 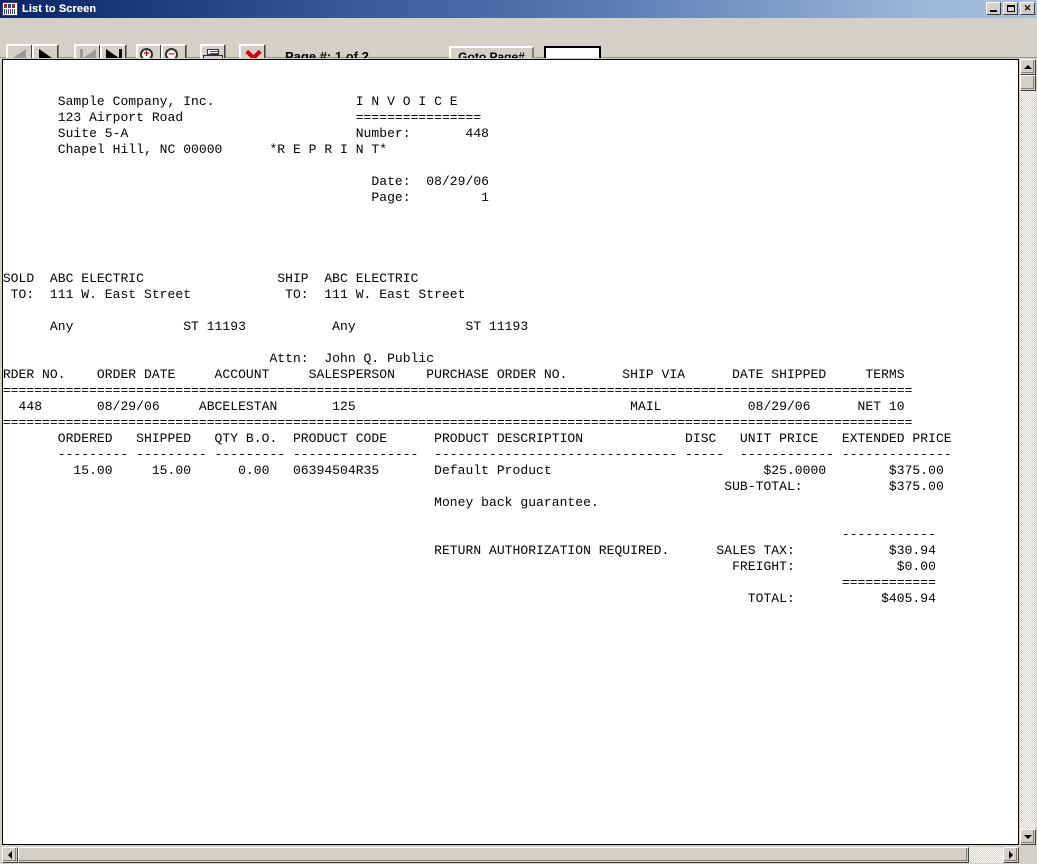 I want to click on scroll-right-button, so click(x=1011, y=855).